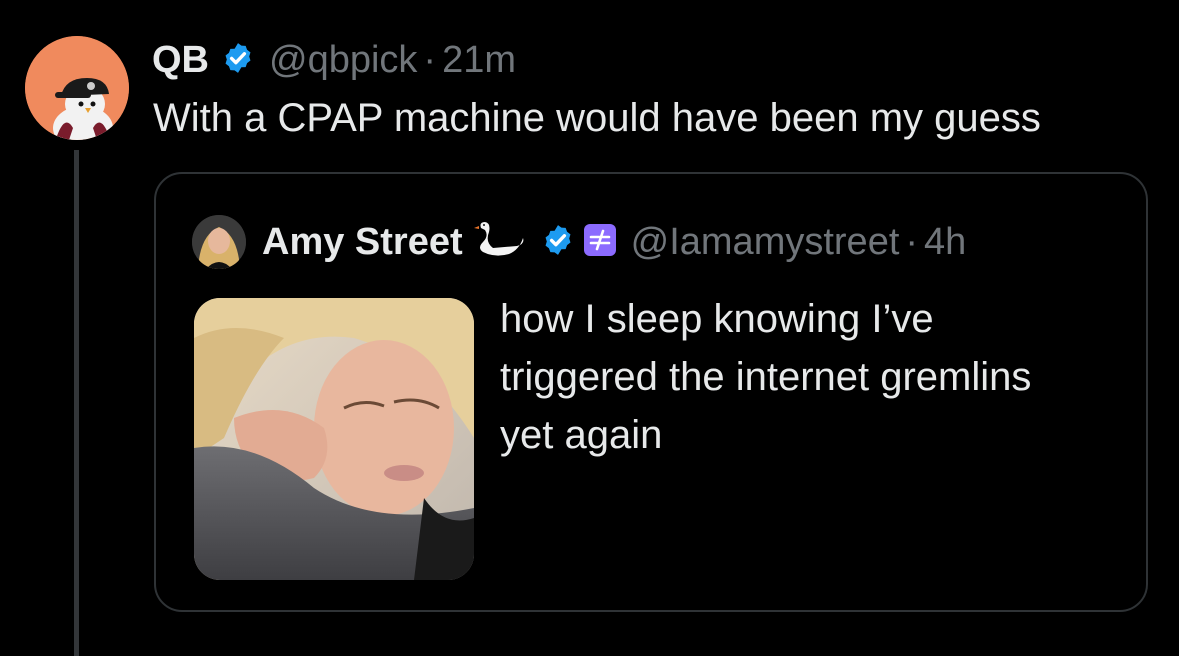  Describe the element at coordinates (766, 377) in the screenshot. I see `quoted-text-line: triggered the internet gremlins` at that location.